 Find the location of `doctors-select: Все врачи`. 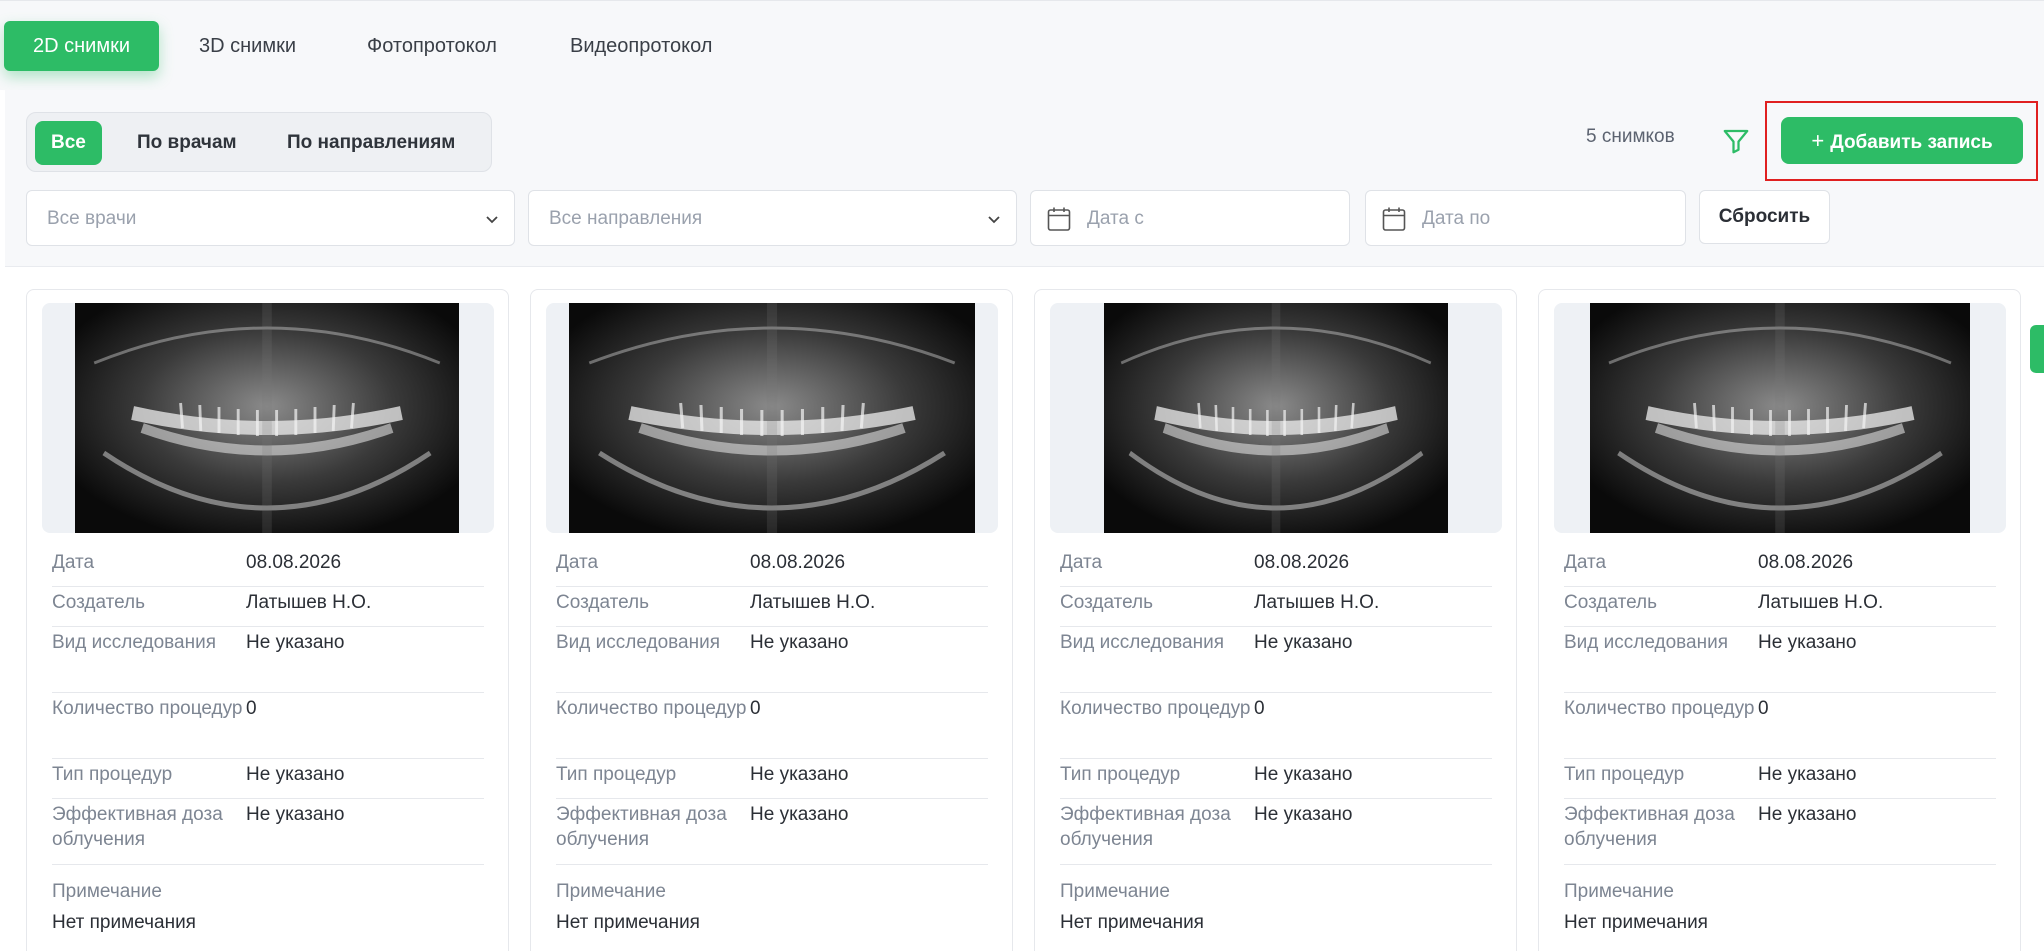

doctors-select: Все врачи is located at coordinates (270, 218).